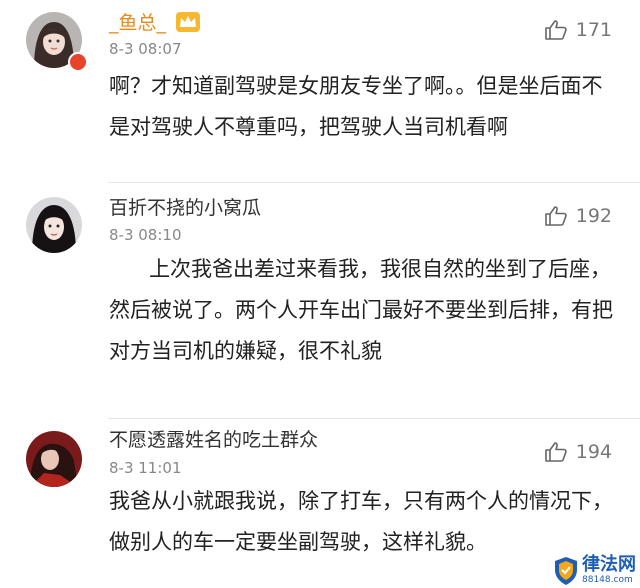 The image size is (640, 588). What do you see at coordinates (78, 62) in the screenshot?
I see `vip-badge-icon` at bounding box center [78, 62].